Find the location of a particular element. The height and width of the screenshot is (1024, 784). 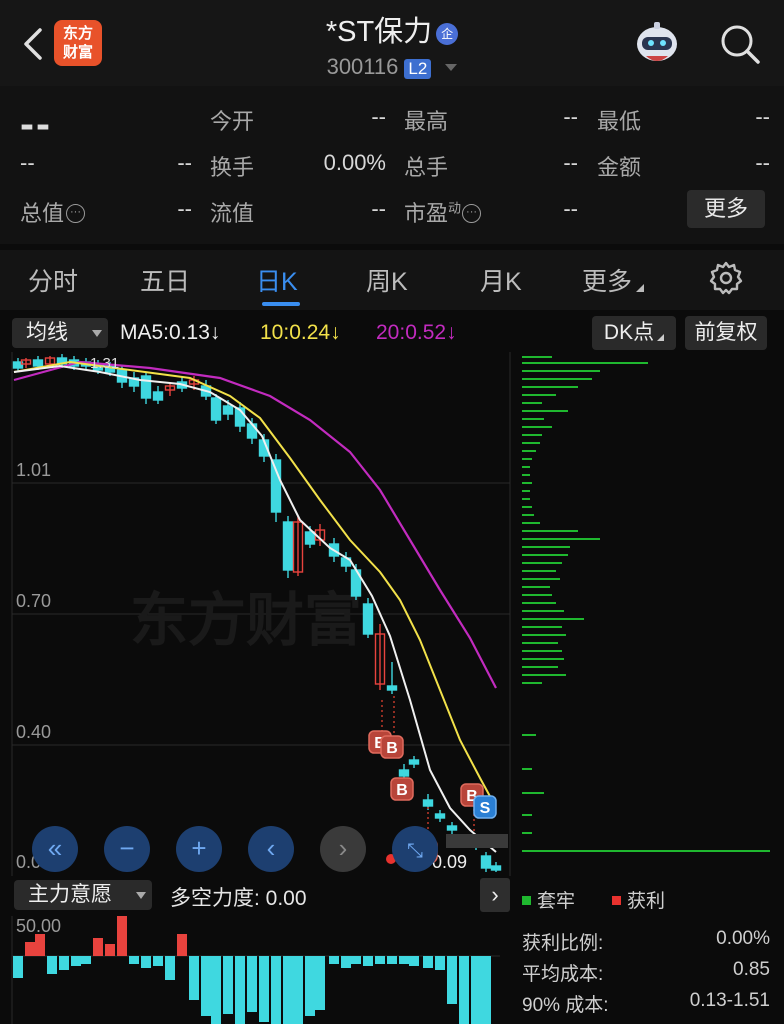

corner-triangle-icon is located at coordinates (640, 288).